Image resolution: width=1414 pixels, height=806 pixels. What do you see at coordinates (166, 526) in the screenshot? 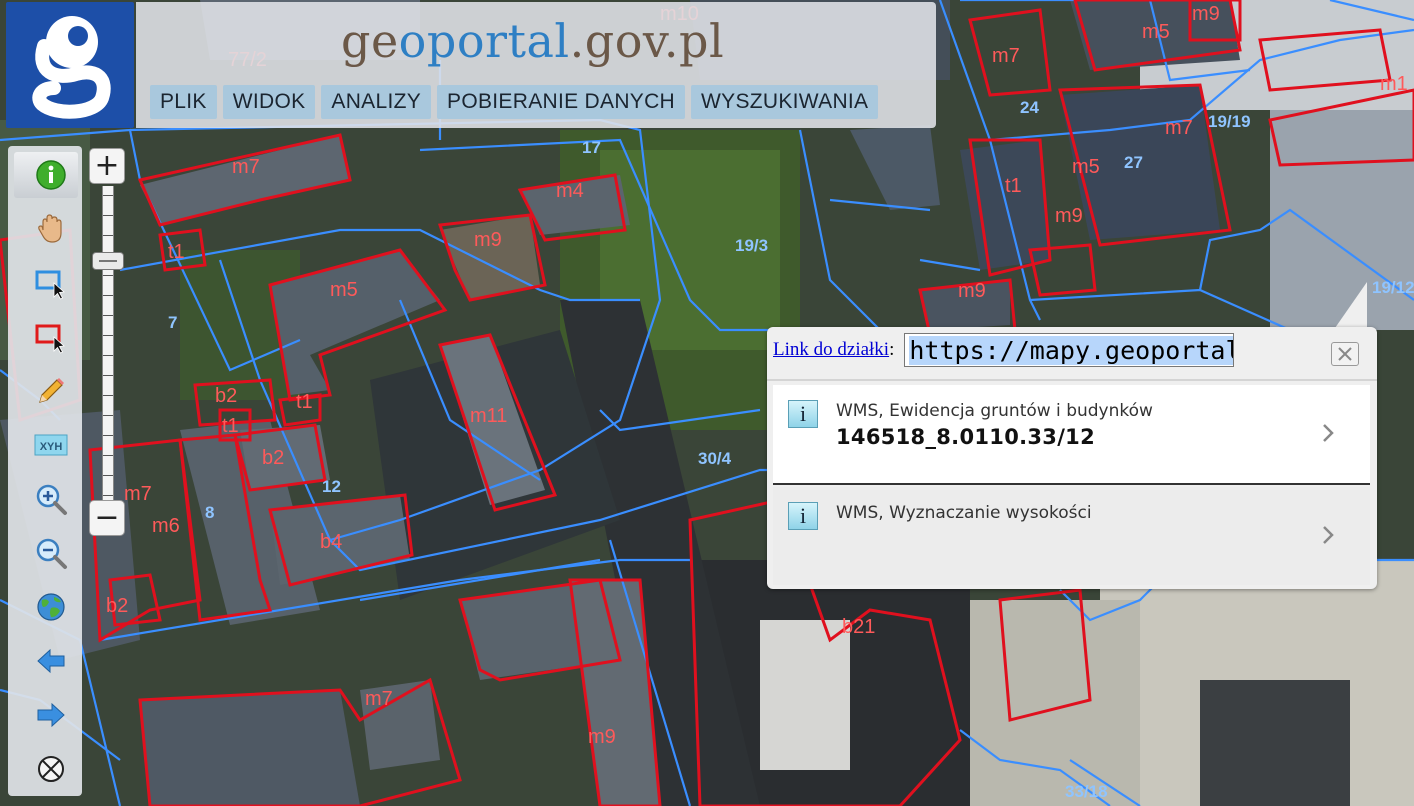
I see `building-label: m6` at bounding box center [166, 526].